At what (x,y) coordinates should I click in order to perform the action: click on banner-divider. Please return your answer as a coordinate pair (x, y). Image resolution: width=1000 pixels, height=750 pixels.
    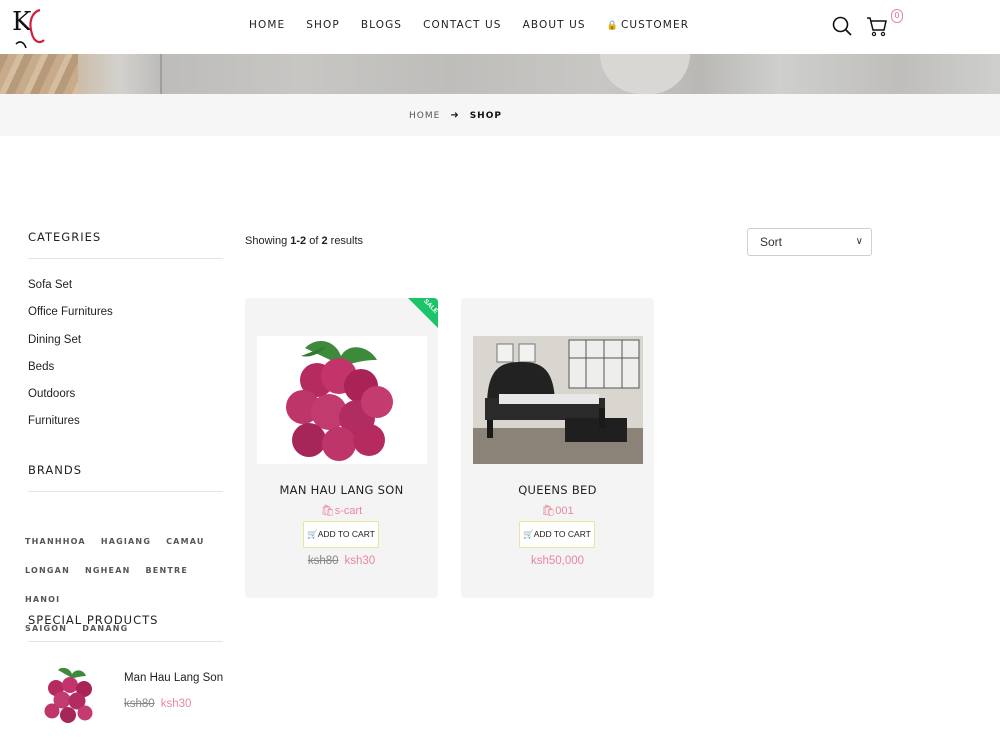
    Looking at the image, I should click on (161, 74).